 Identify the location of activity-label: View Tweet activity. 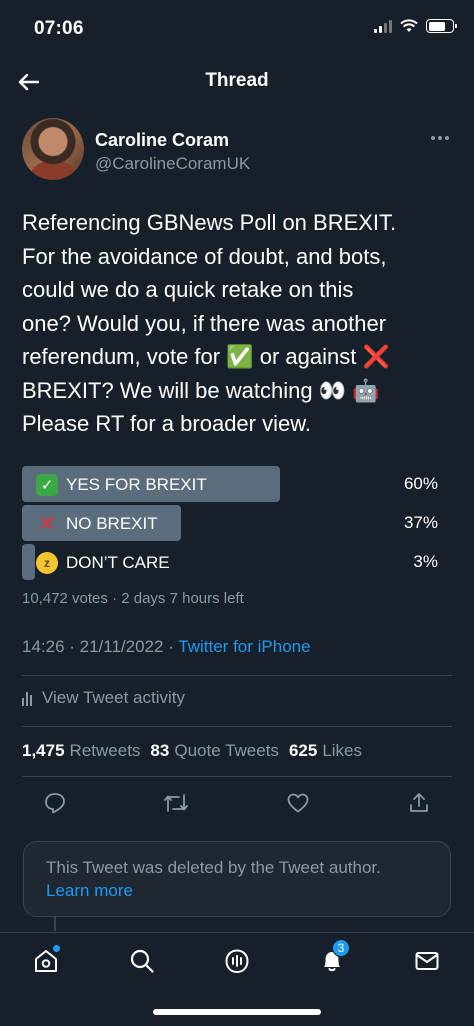
(113, 697).